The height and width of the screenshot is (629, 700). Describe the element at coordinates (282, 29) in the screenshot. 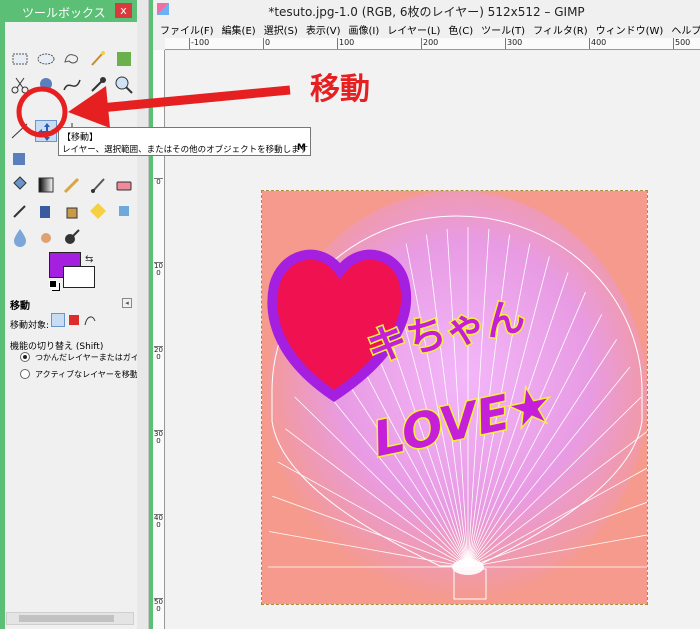

I see `menu-select: 選択(S)` at that location.